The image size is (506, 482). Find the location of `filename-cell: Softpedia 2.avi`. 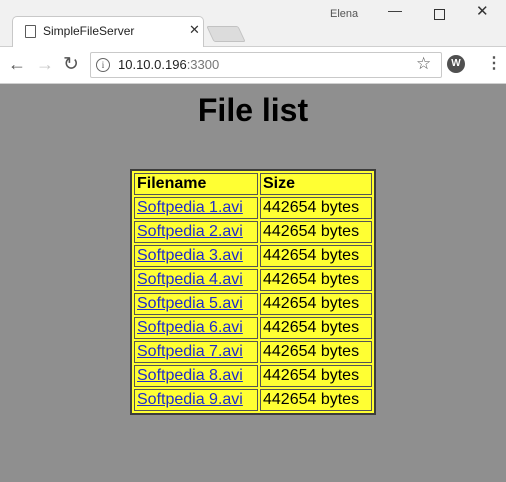

filename-cell: Softpedia 2.avi is located at coordinates (196, 232).